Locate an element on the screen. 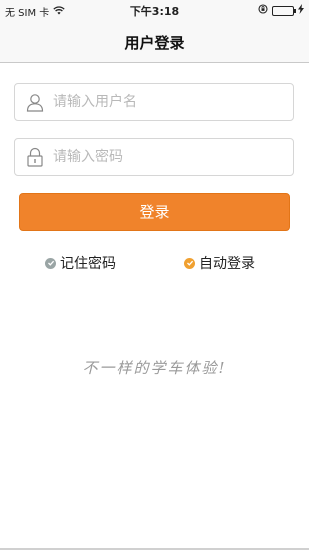  auto-login-label: 自动登录 is located at coordinates (227, 264).